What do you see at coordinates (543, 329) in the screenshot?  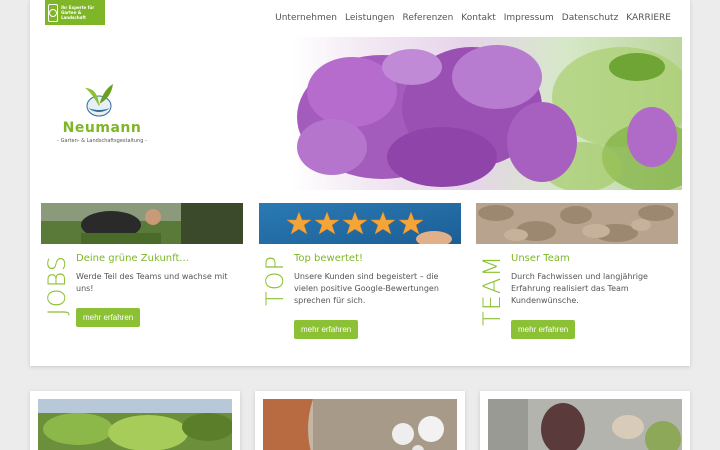 I see `team-more-button: mehr erfahren` at bounding box center [543, 329].